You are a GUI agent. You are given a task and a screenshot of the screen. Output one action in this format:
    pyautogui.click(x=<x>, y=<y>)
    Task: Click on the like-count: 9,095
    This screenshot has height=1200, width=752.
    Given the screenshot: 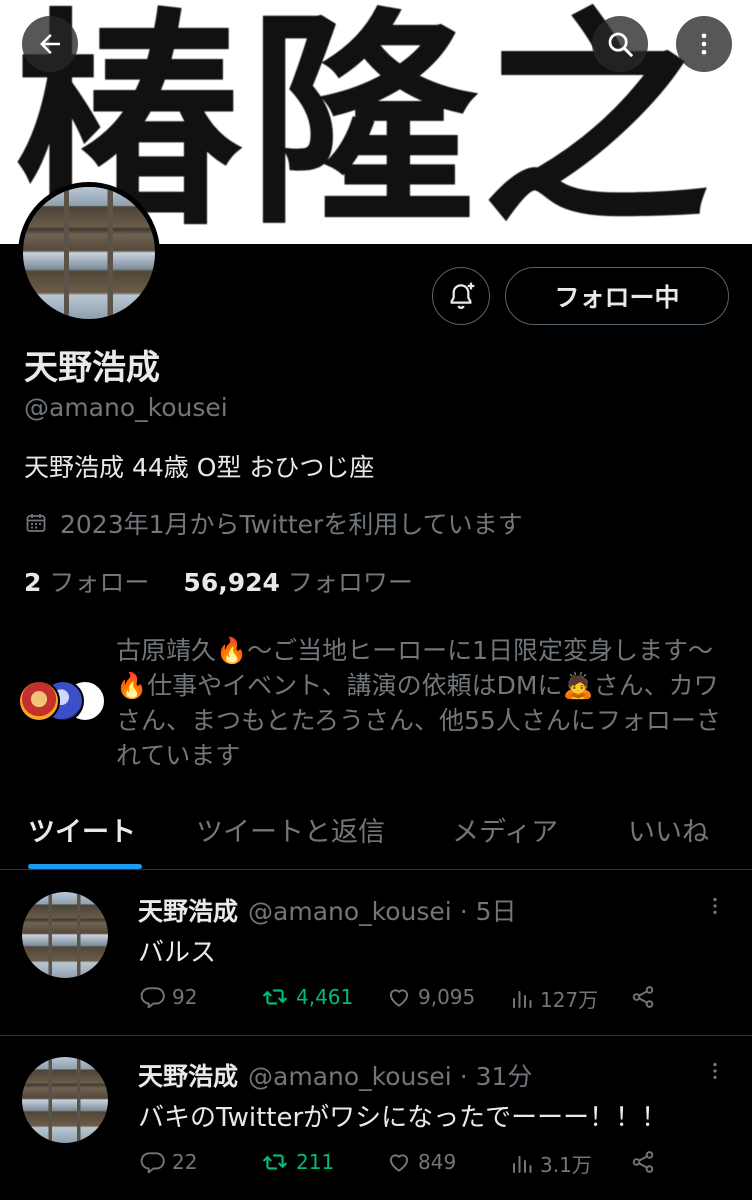 What is the action you would take?
    pyautogui.click(x=447, y=997)
    